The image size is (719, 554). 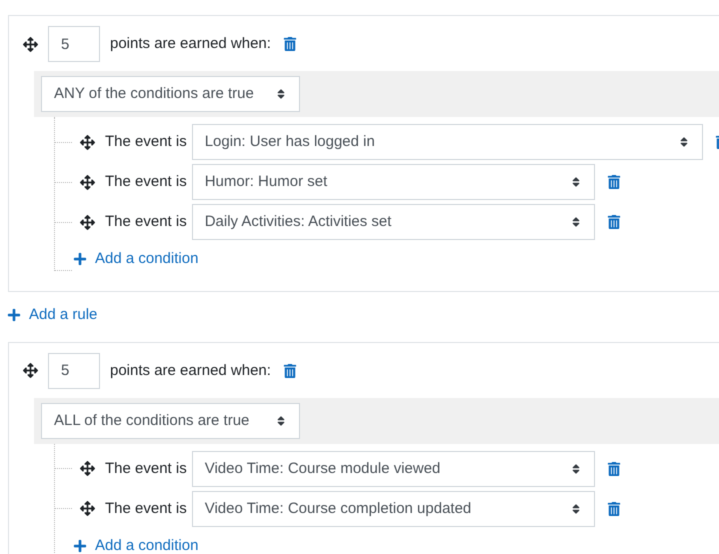 I want to click on operator-select: ANY of the conditions are true, so click(x=170, y=94).